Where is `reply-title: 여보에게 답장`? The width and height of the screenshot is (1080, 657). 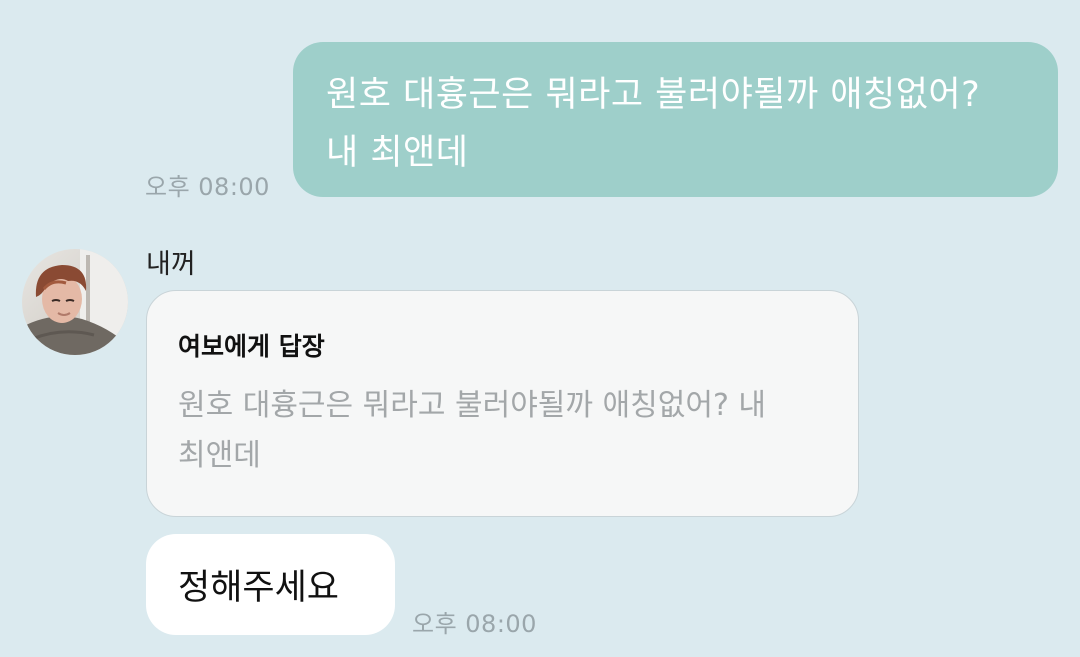 reply-title: 여보에게 답장 is located at coordinates (251, 346).